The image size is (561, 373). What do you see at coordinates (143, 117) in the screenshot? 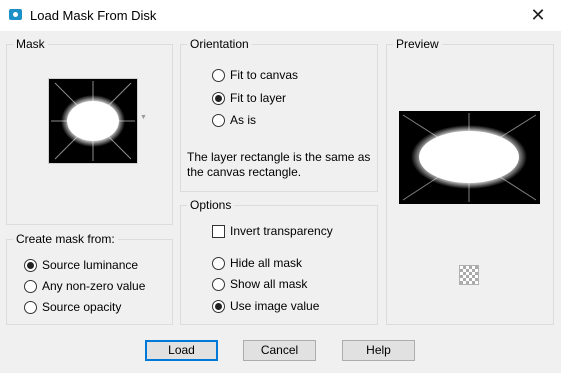
I see `chevron-down-icon: ▼` at bounding box center [143, 117].